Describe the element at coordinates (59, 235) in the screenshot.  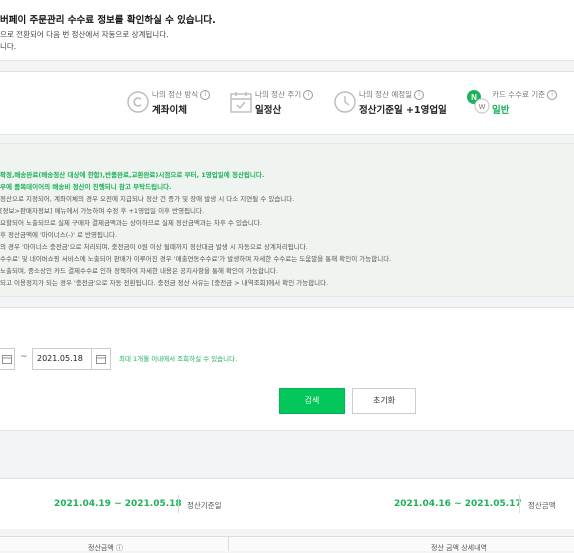
I see `guide-line: 후 정산금액에 '마이너스(-)' 로 반영됩니다.` at that location.